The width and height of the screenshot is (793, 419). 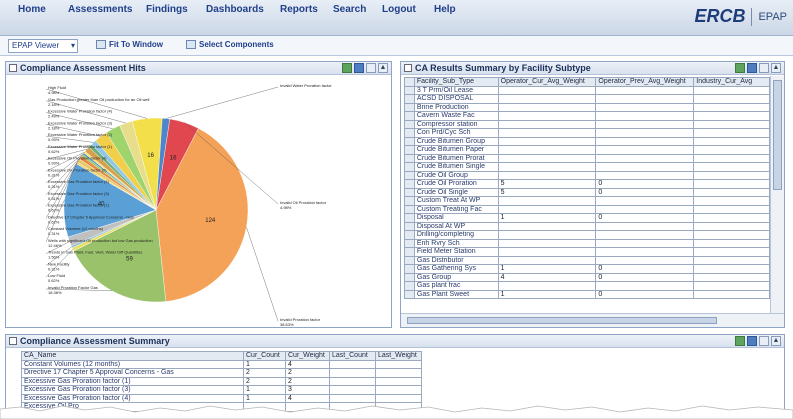 What do you see at coordinates (167, 9) in the screenshot?
I see `menu-findings: Findings` at bounding box center [167, 9].